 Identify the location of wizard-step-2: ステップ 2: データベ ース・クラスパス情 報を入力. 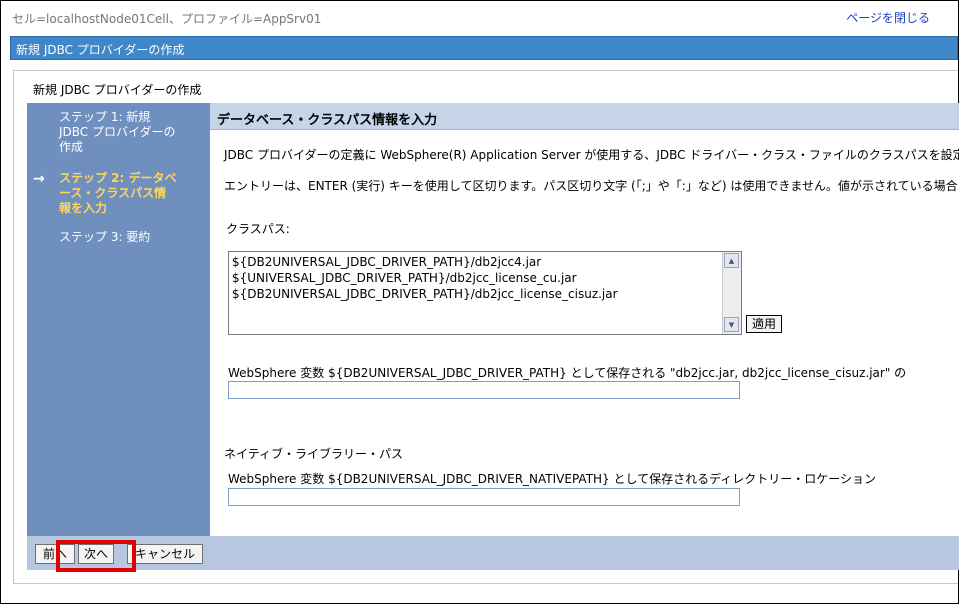
(118, 193).